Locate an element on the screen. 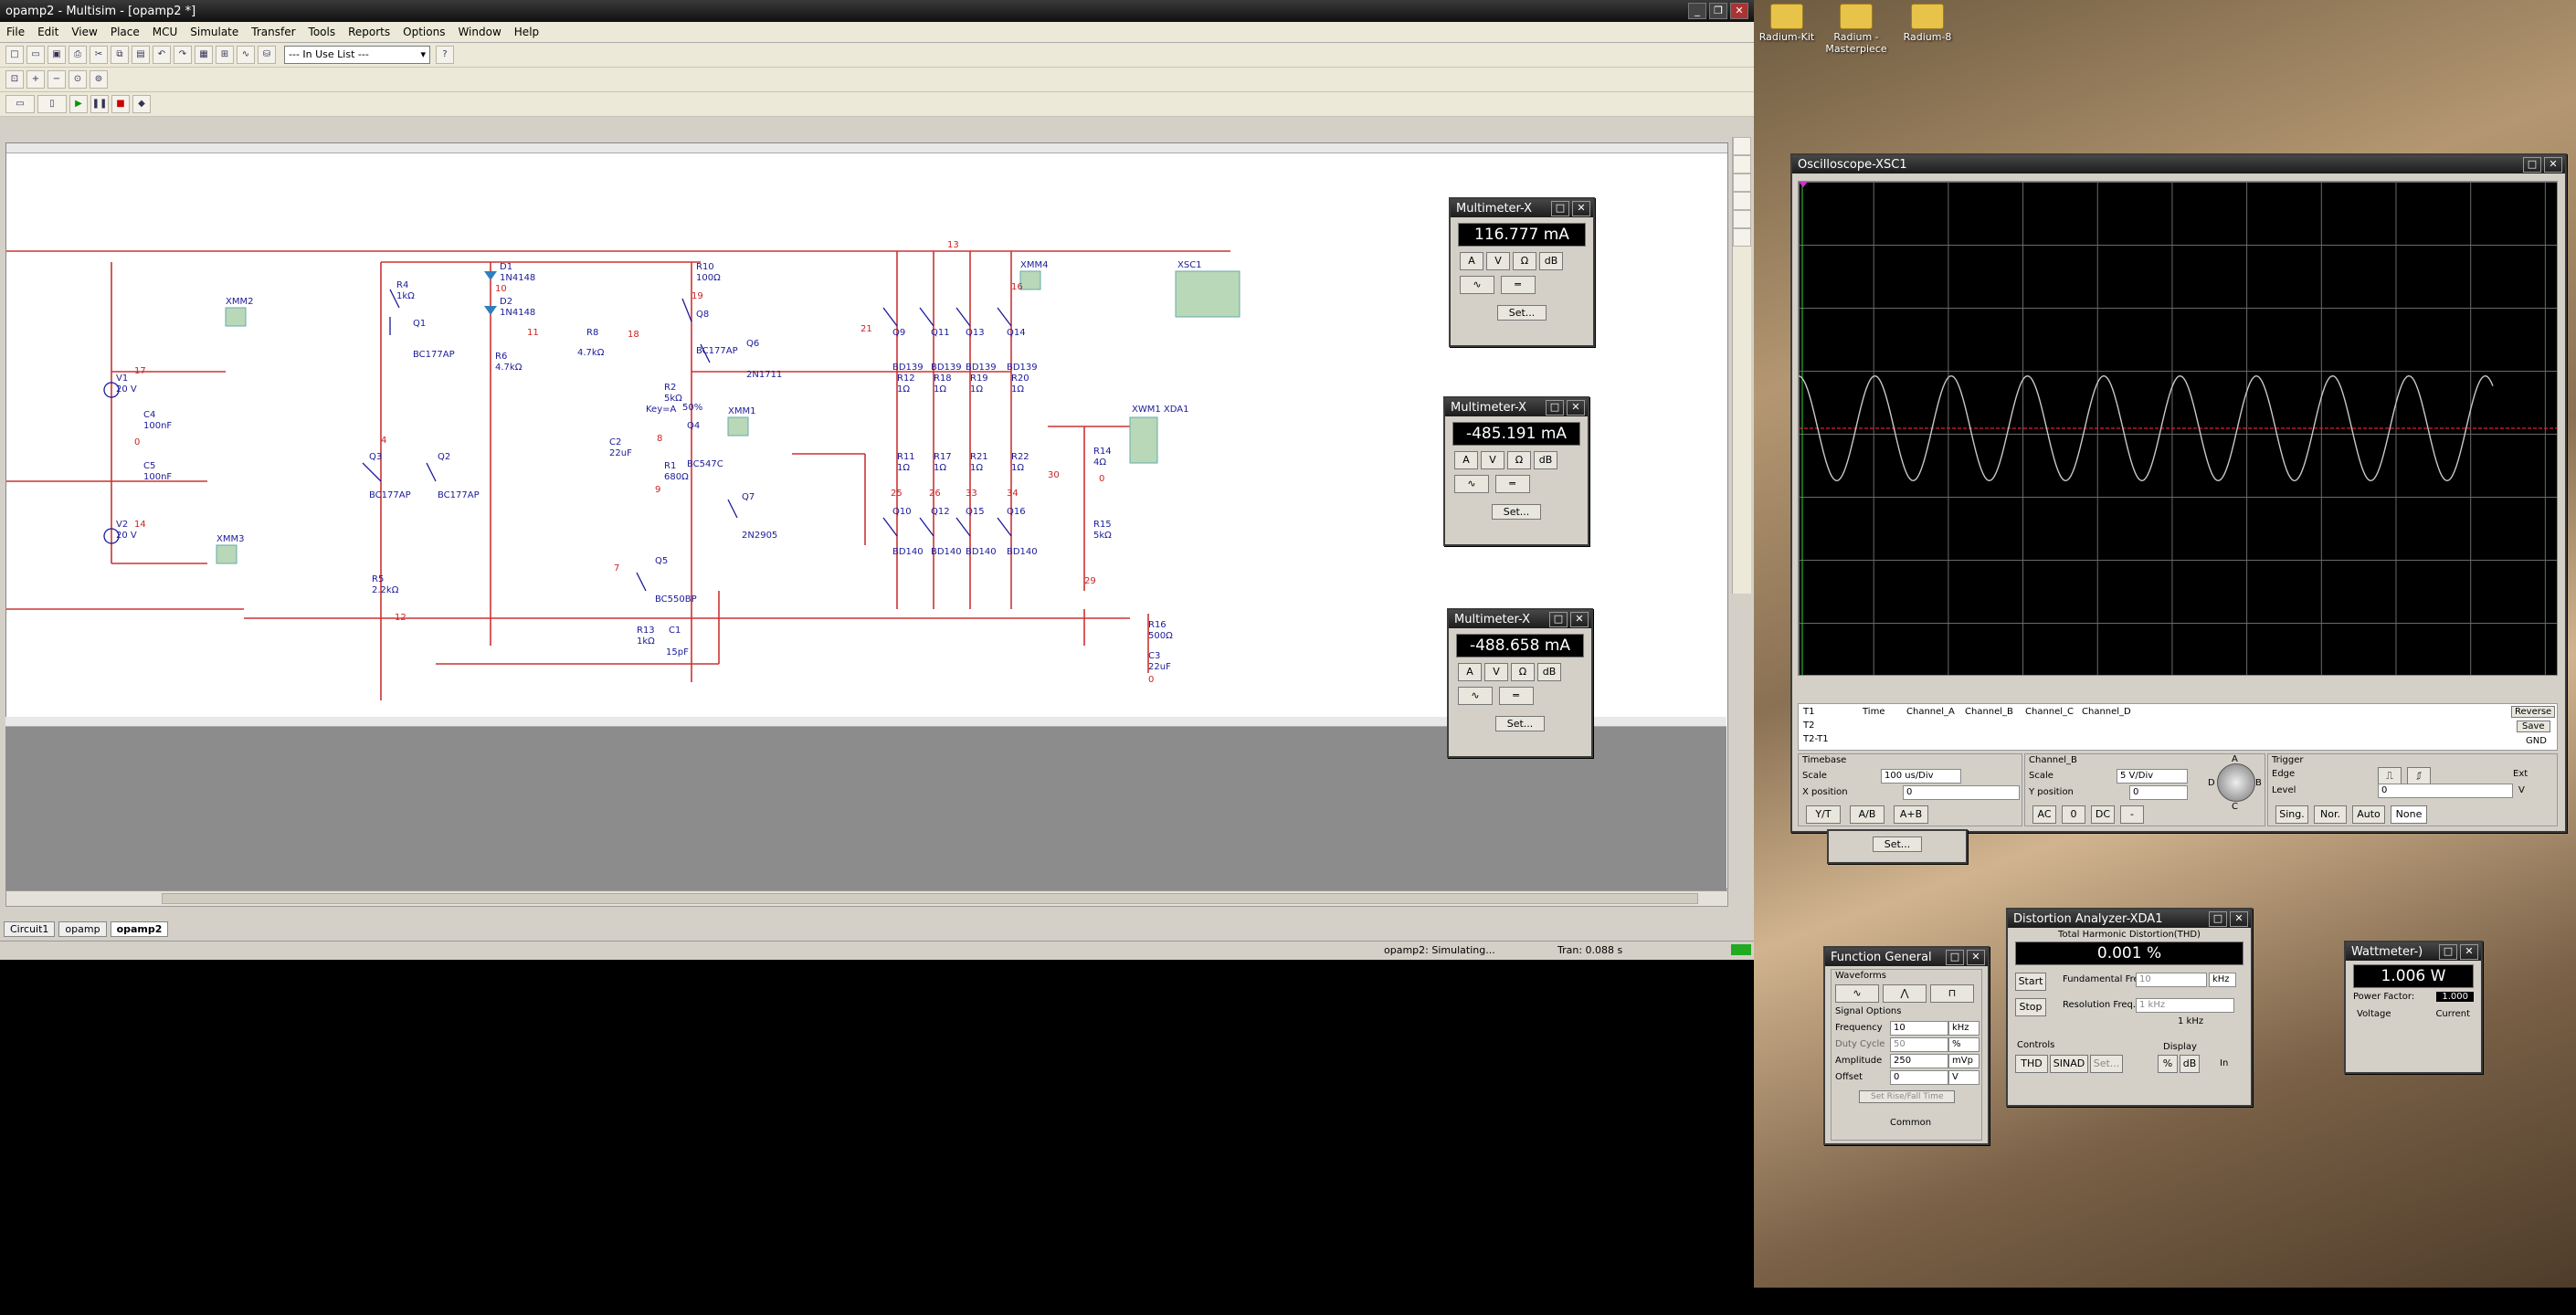 This screenshot has width=2576, height=1315. reverse-button: Reverse is located at coordinates (2533, 712).